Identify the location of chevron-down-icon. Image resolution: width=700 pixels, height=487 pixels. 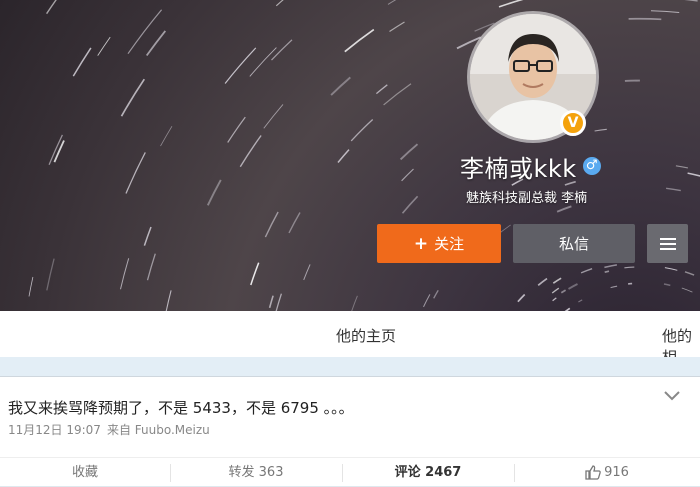
(672, 396).